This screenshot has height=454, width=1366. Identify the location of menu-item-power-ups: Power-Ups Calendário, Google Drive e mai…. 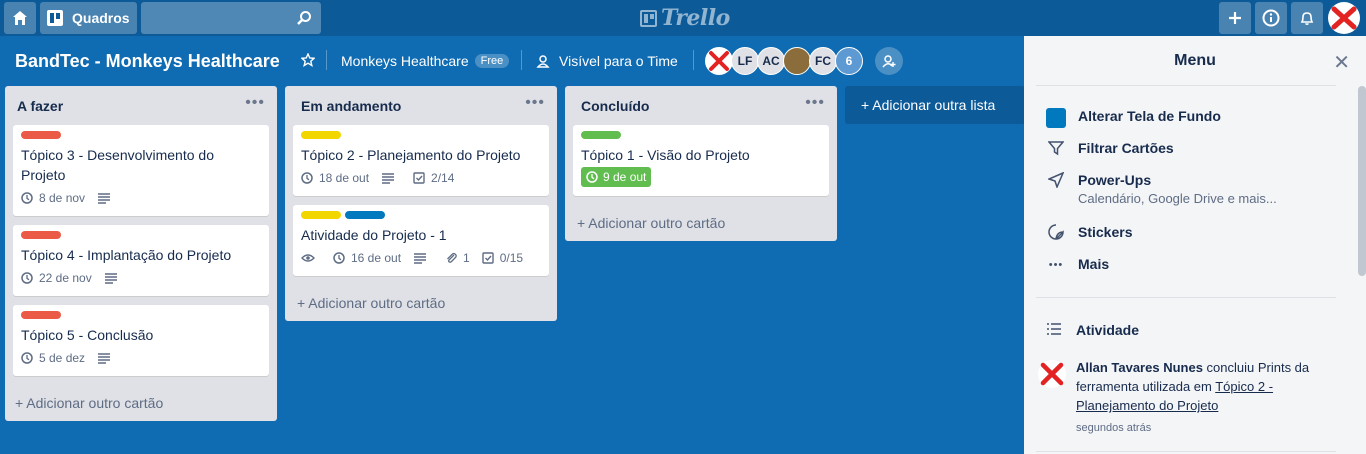
(1161, 189).